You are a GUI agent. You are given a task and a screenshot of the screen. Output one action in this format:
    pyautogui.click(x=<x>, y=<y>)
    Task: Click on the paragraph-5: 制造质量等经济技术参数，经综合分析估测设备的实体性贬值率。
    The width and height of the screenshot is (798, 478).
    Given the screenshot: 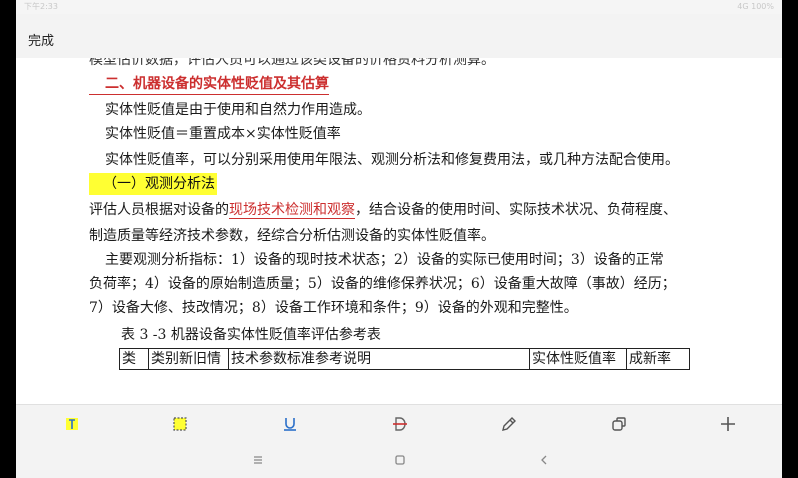 What is the action you would take?
    pyautogui.click(x=292, y=236)
    